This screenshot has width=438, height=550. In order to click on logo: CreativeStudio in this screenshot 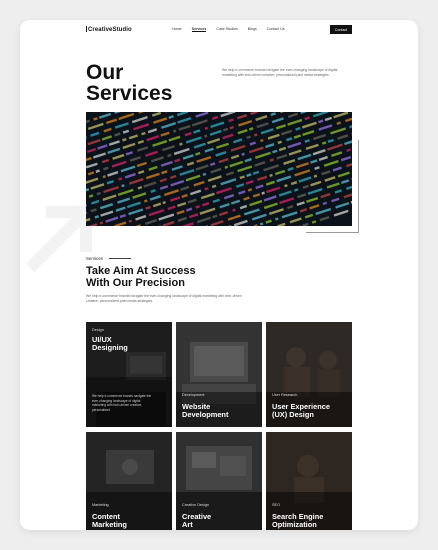, I will do `click(109, 29)`.